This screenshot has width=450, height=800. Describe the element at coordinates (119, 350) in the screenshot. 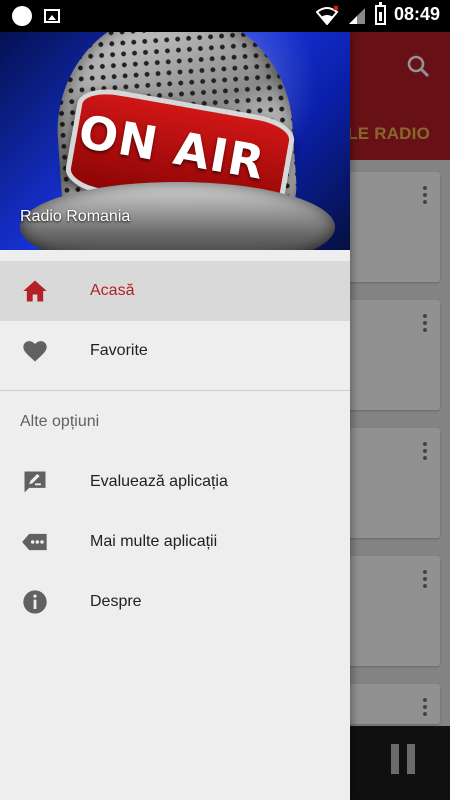

I see `nav-item-label: Favorite` at that location.